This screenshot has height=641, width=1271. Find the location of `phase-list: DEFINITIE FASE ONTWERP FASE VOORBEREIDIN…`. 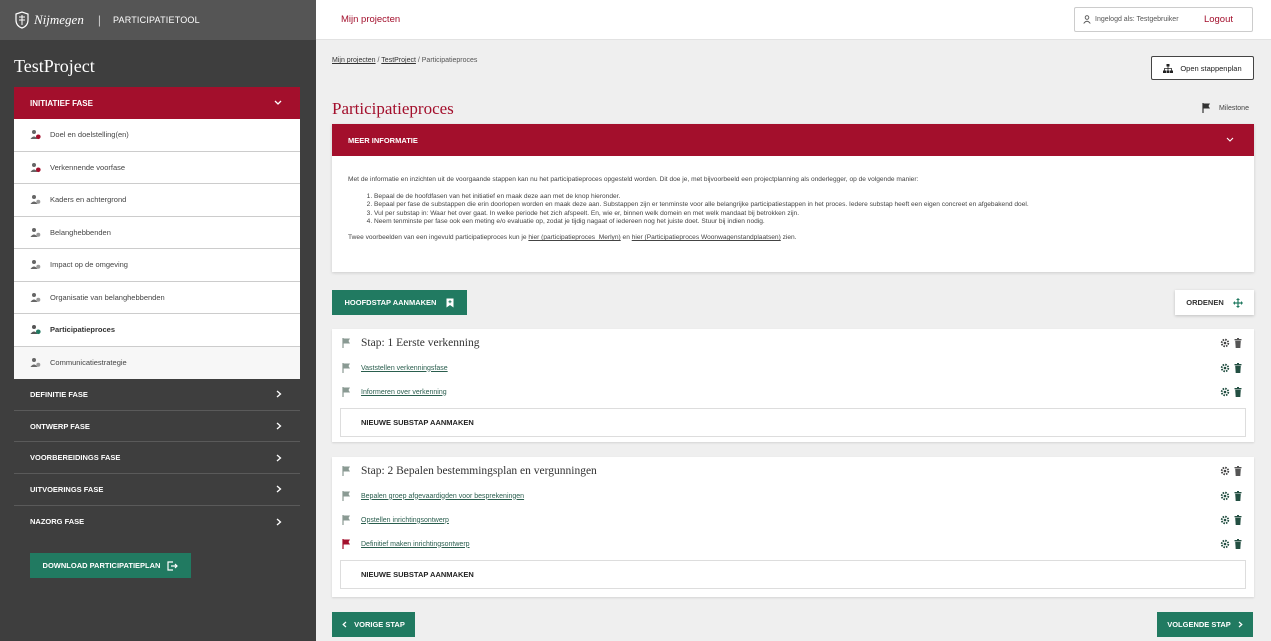

phase-list: DEFINITIE FASE ONTWERP FASE VOORBEREIDIN… is located at coordinates (157, 458).